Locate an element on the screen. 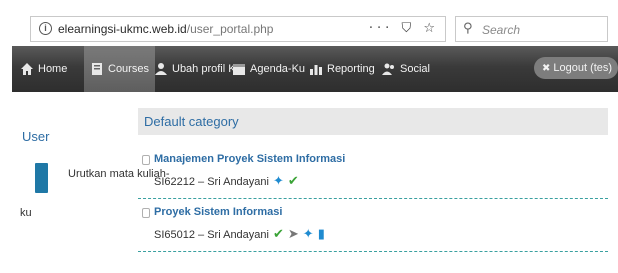 This screenshot has width=618, height=273. nav-home: Home is located at coordinates (43, 69).